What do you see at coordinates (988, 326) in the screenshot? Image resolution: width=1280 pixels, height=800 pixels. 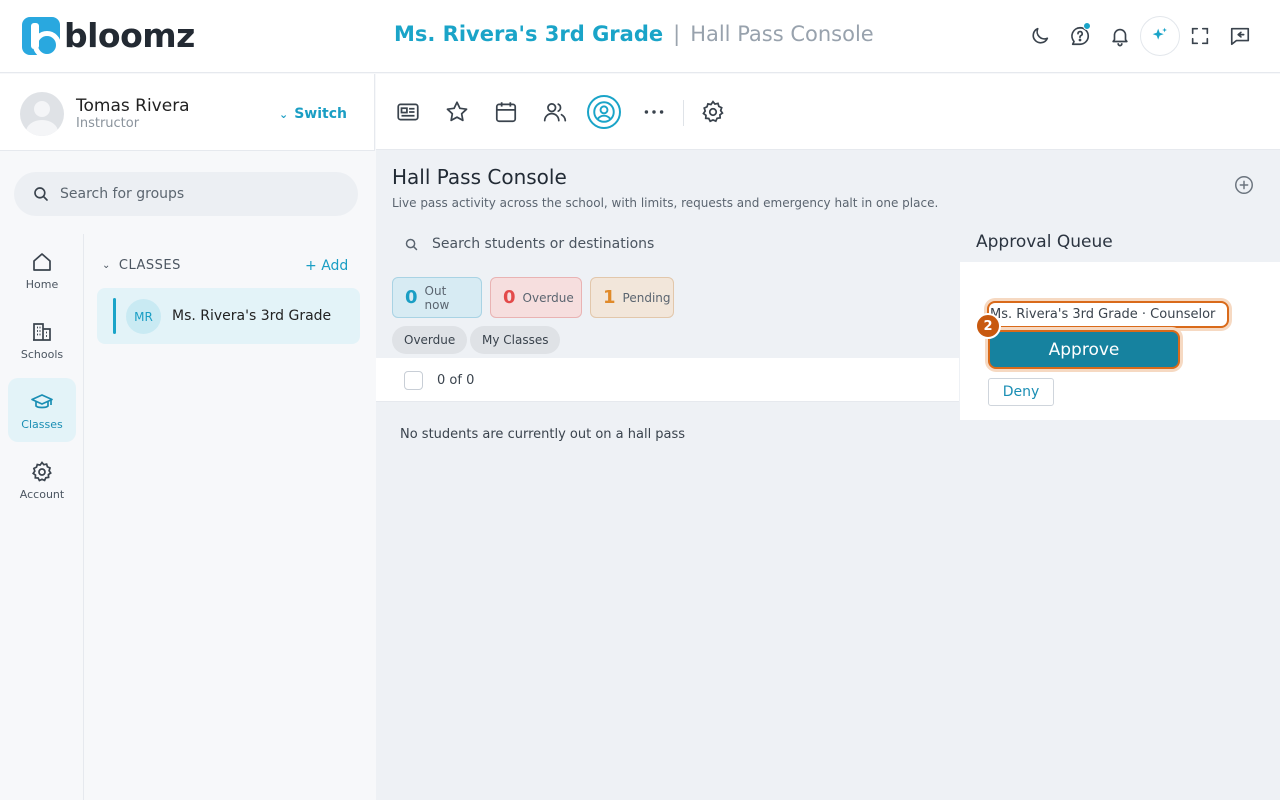 I see `step-badge: 2` at bounding box center [988, 326].